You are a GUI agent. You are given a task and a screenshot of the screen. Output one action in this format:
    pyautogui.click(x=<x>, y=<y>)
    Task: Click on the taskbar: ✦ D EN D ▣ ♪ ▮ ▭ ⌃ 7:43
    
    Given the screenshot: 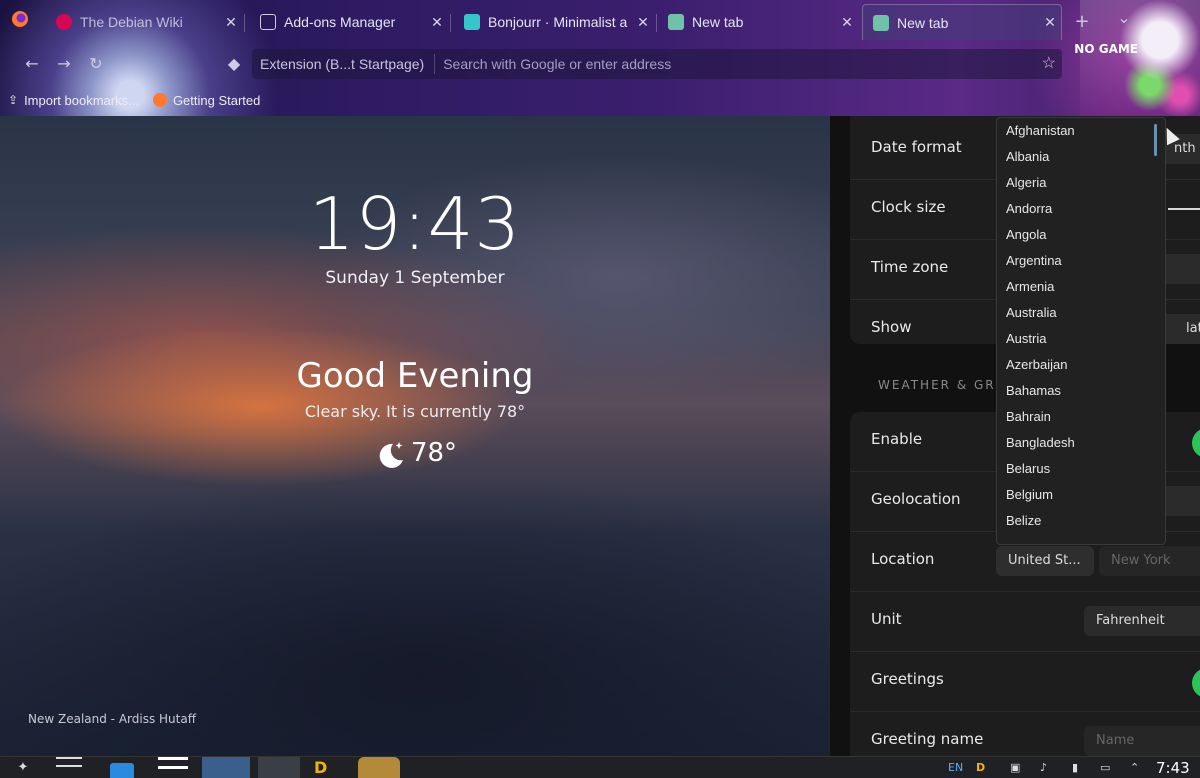 What is the action you would take?
    pyautogui.click(x=600, y=767)
    